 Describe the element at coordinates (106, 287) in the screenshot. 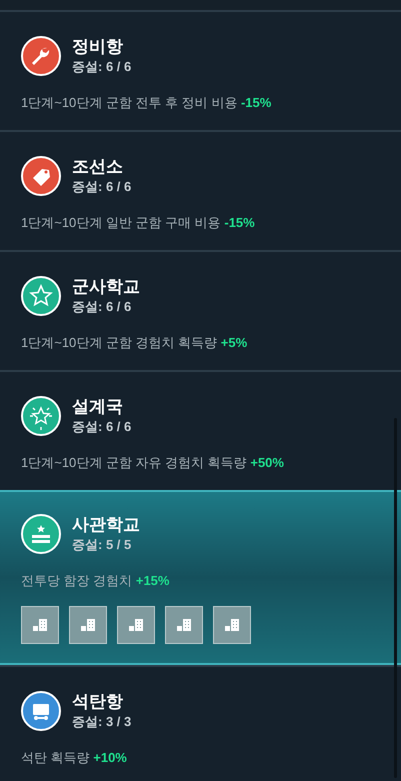

I see `building-name: 군사학교` at that location.